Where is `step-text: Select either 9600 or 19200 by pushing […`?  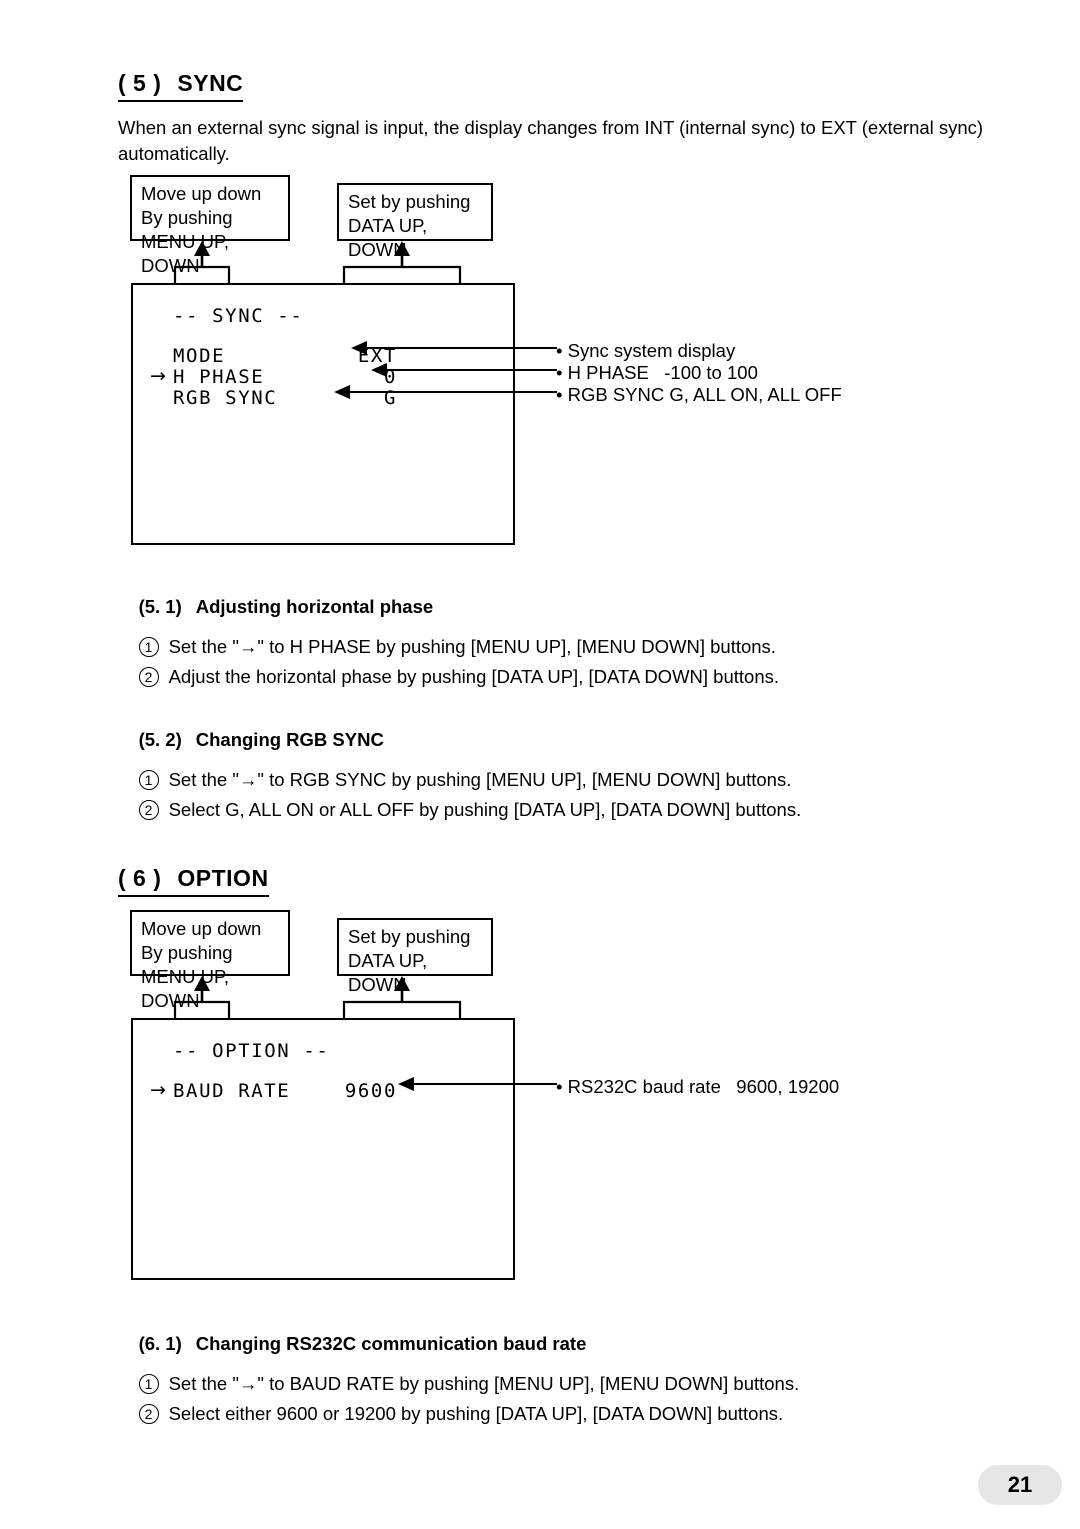
step-text: Select either 9600 or 19200 by pushing [… is located at coordinates (476, 1413).